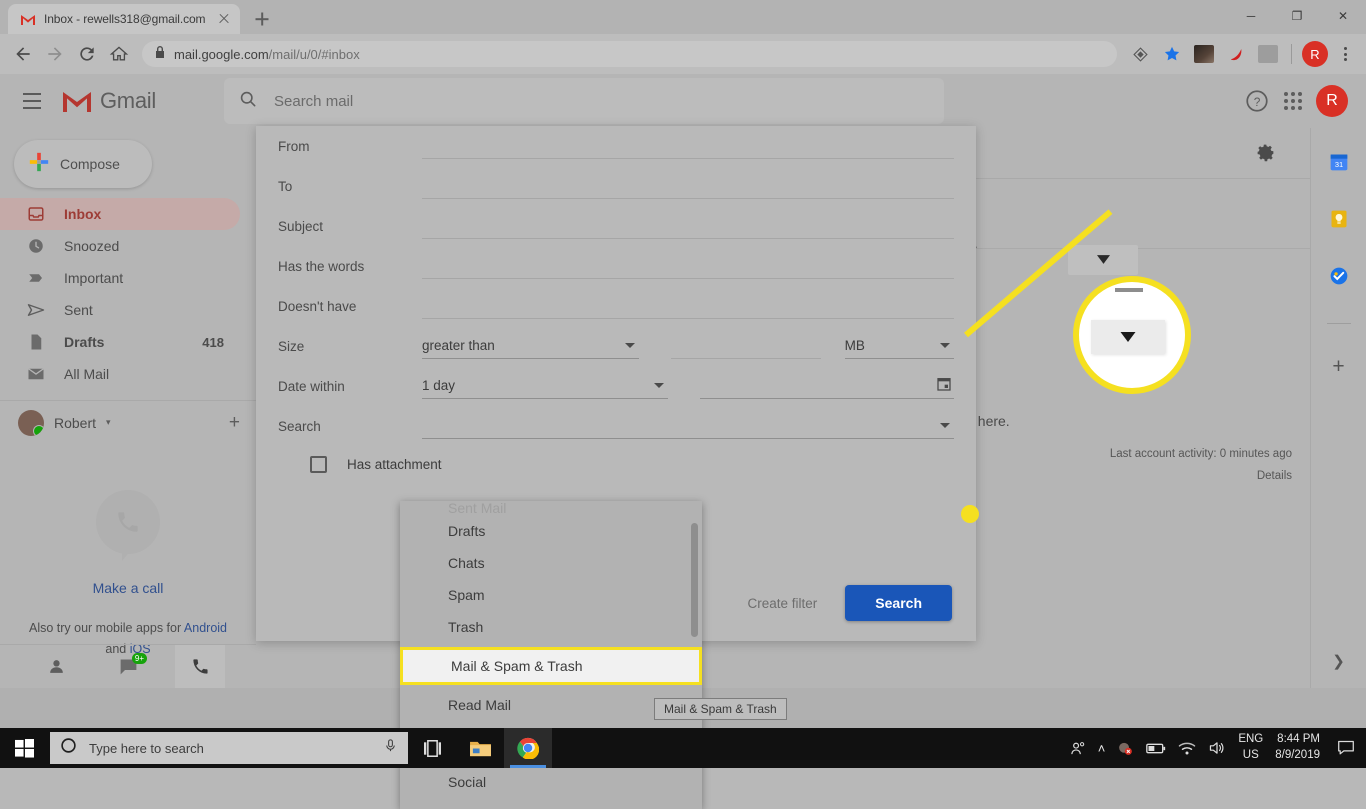  What do you see at coordinates (480, 748) in the screenshot?
I see `file-explorer-icon` at bounding box center [480, 748].